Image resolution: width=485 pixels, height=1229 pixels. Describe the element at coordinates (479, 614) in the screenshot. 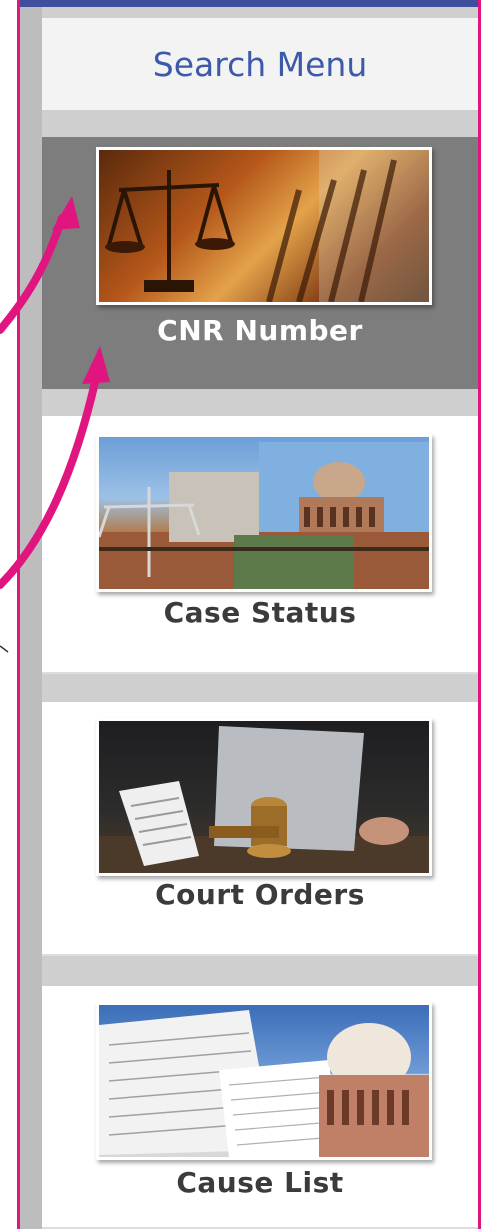

I see `right-border` at that location.